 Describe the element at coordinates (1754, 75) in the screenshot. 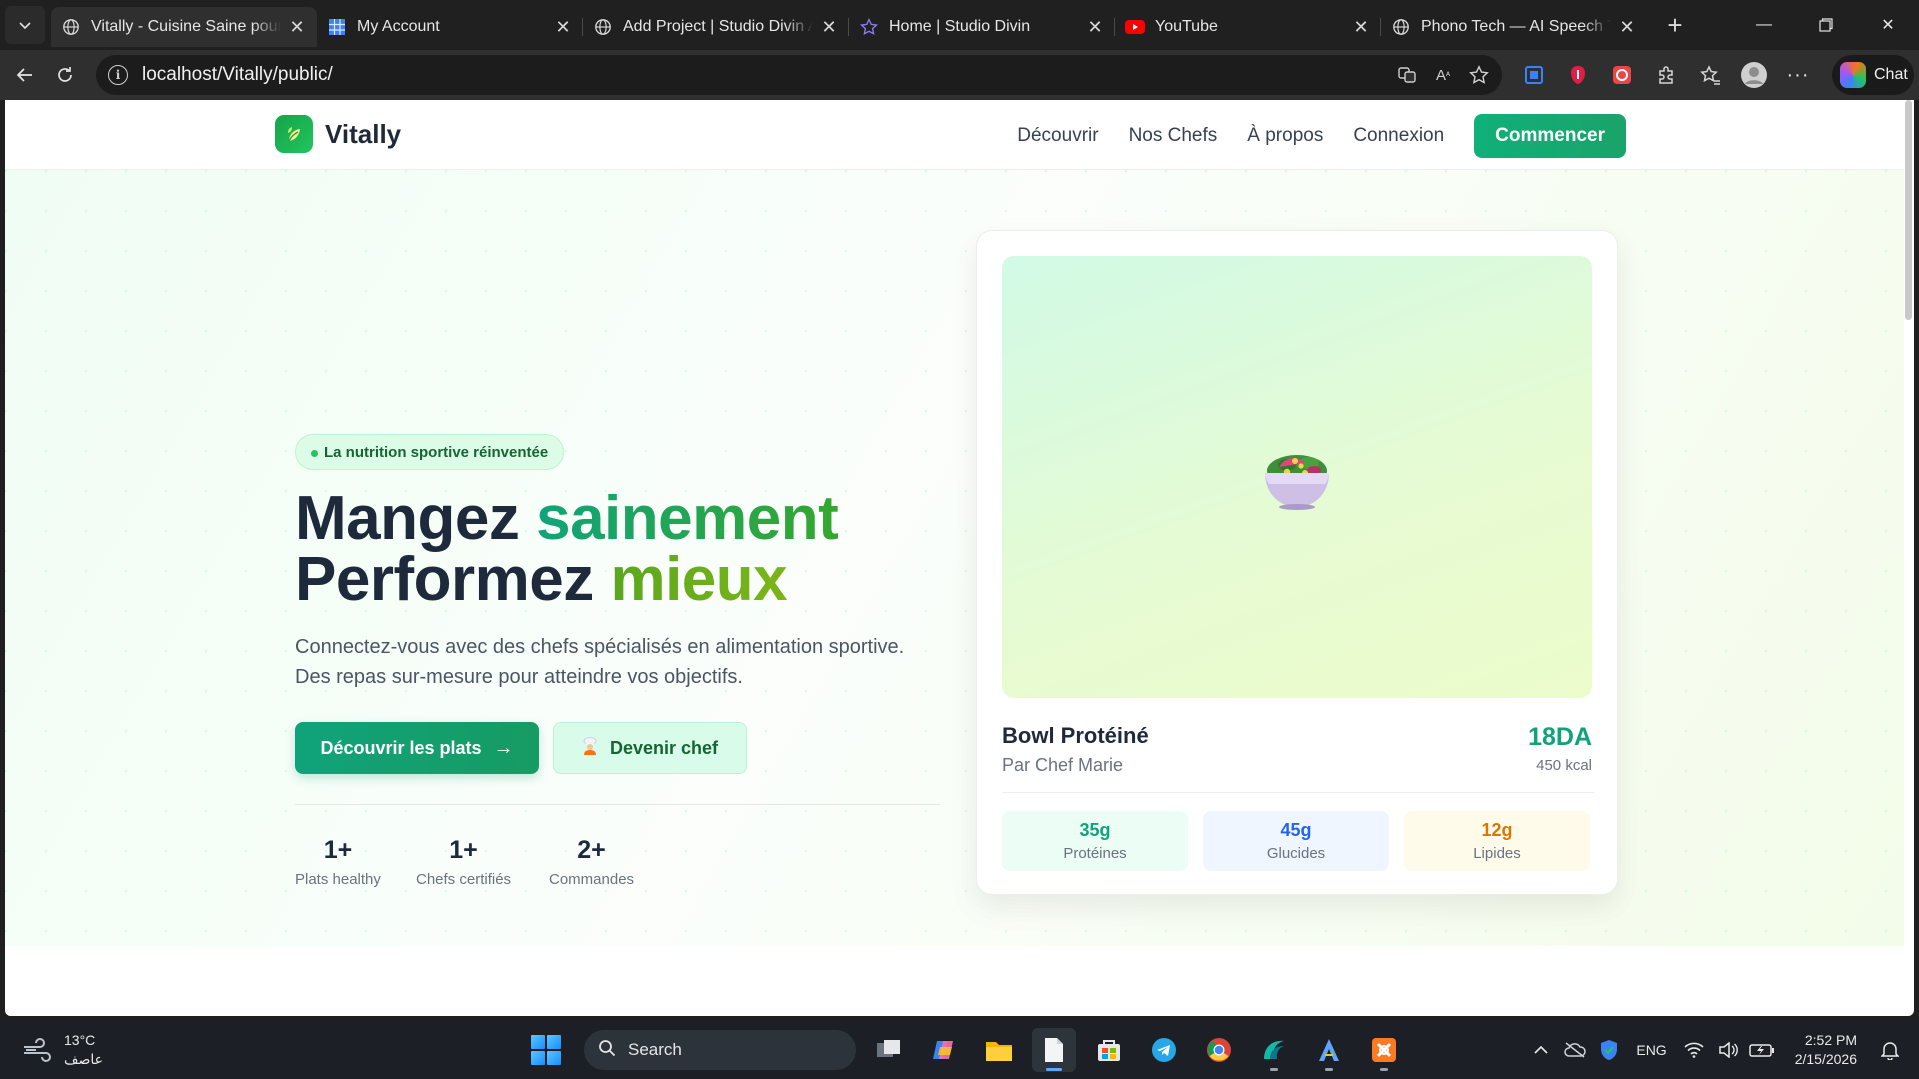

I see `profile-avatar-icon` at that location.